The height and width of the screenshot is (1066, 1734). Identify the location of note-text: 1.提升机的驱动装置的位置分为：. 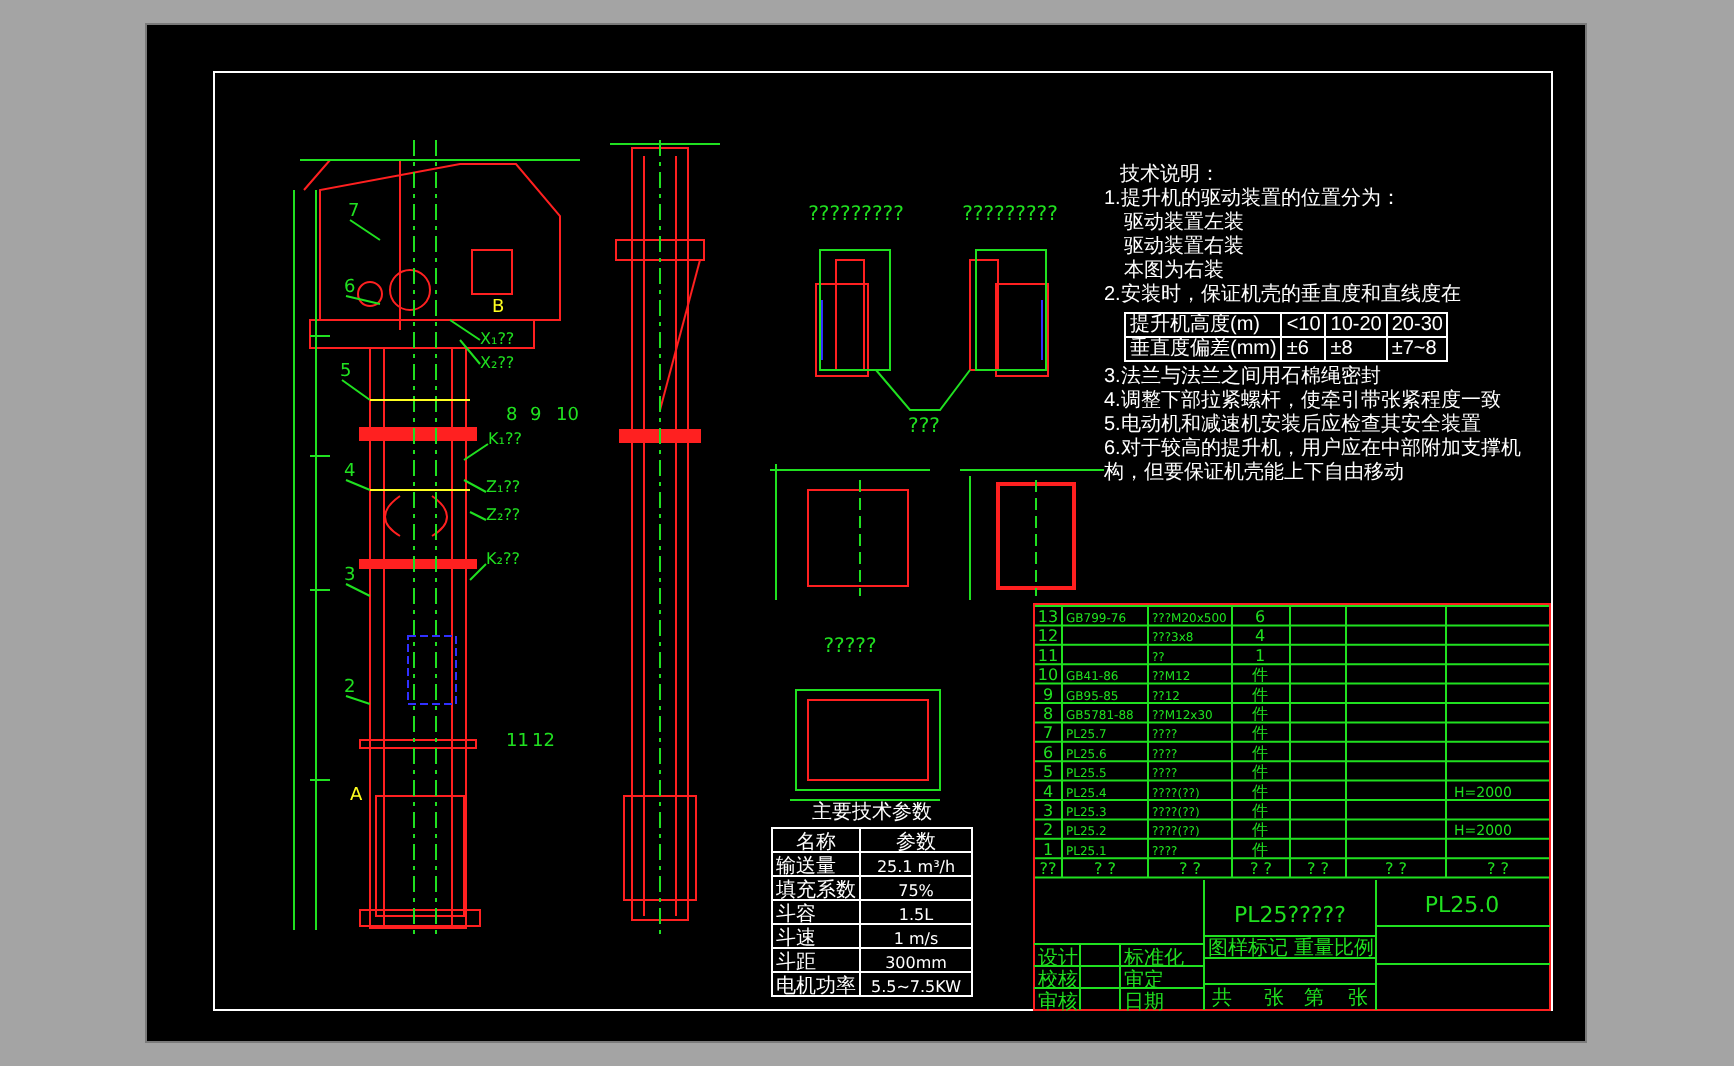
(1253, 199).